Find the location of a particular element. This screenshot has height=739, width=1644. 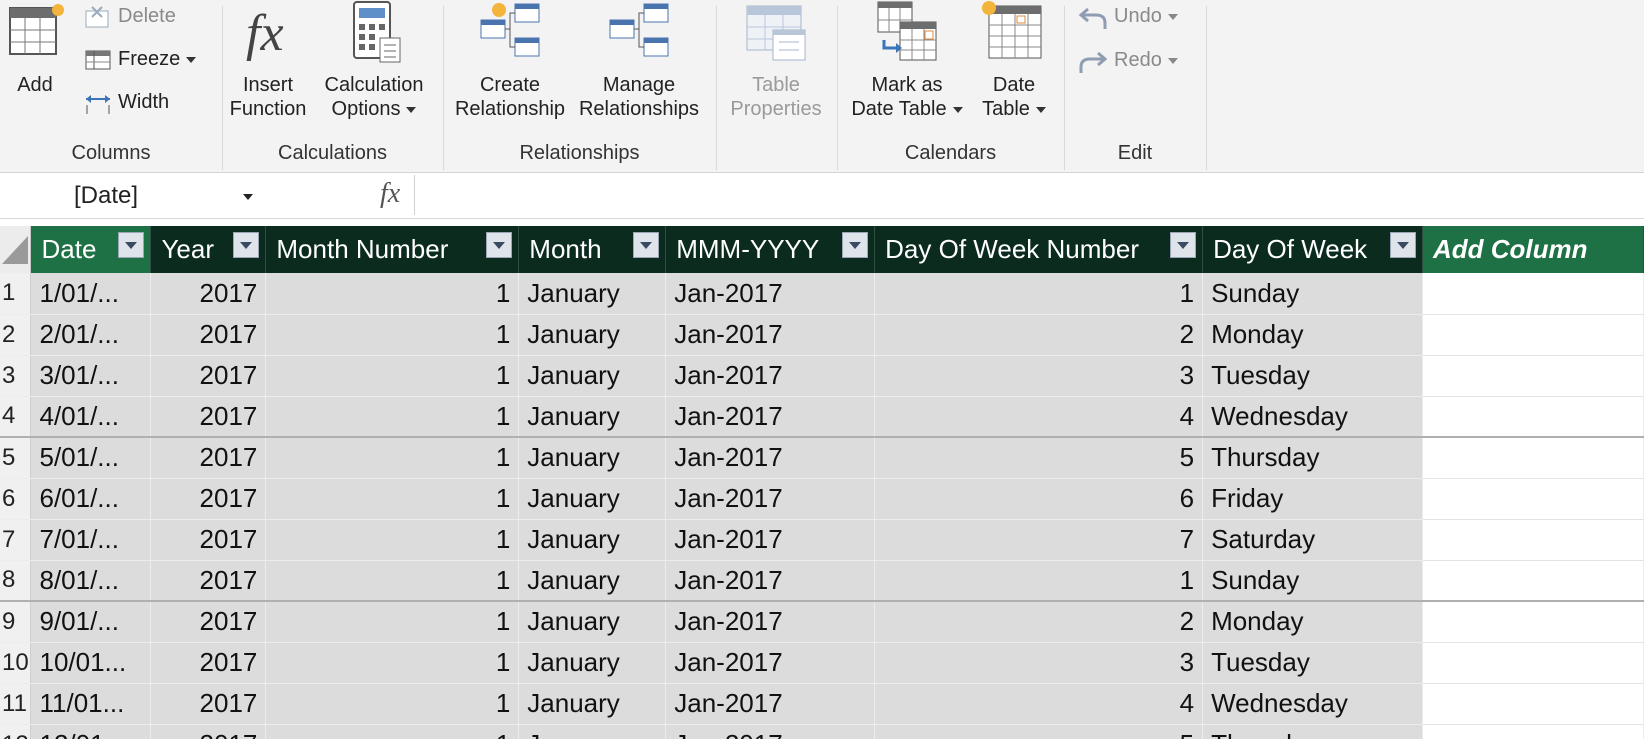

column-header: Month is located at coordinates (592, 249).